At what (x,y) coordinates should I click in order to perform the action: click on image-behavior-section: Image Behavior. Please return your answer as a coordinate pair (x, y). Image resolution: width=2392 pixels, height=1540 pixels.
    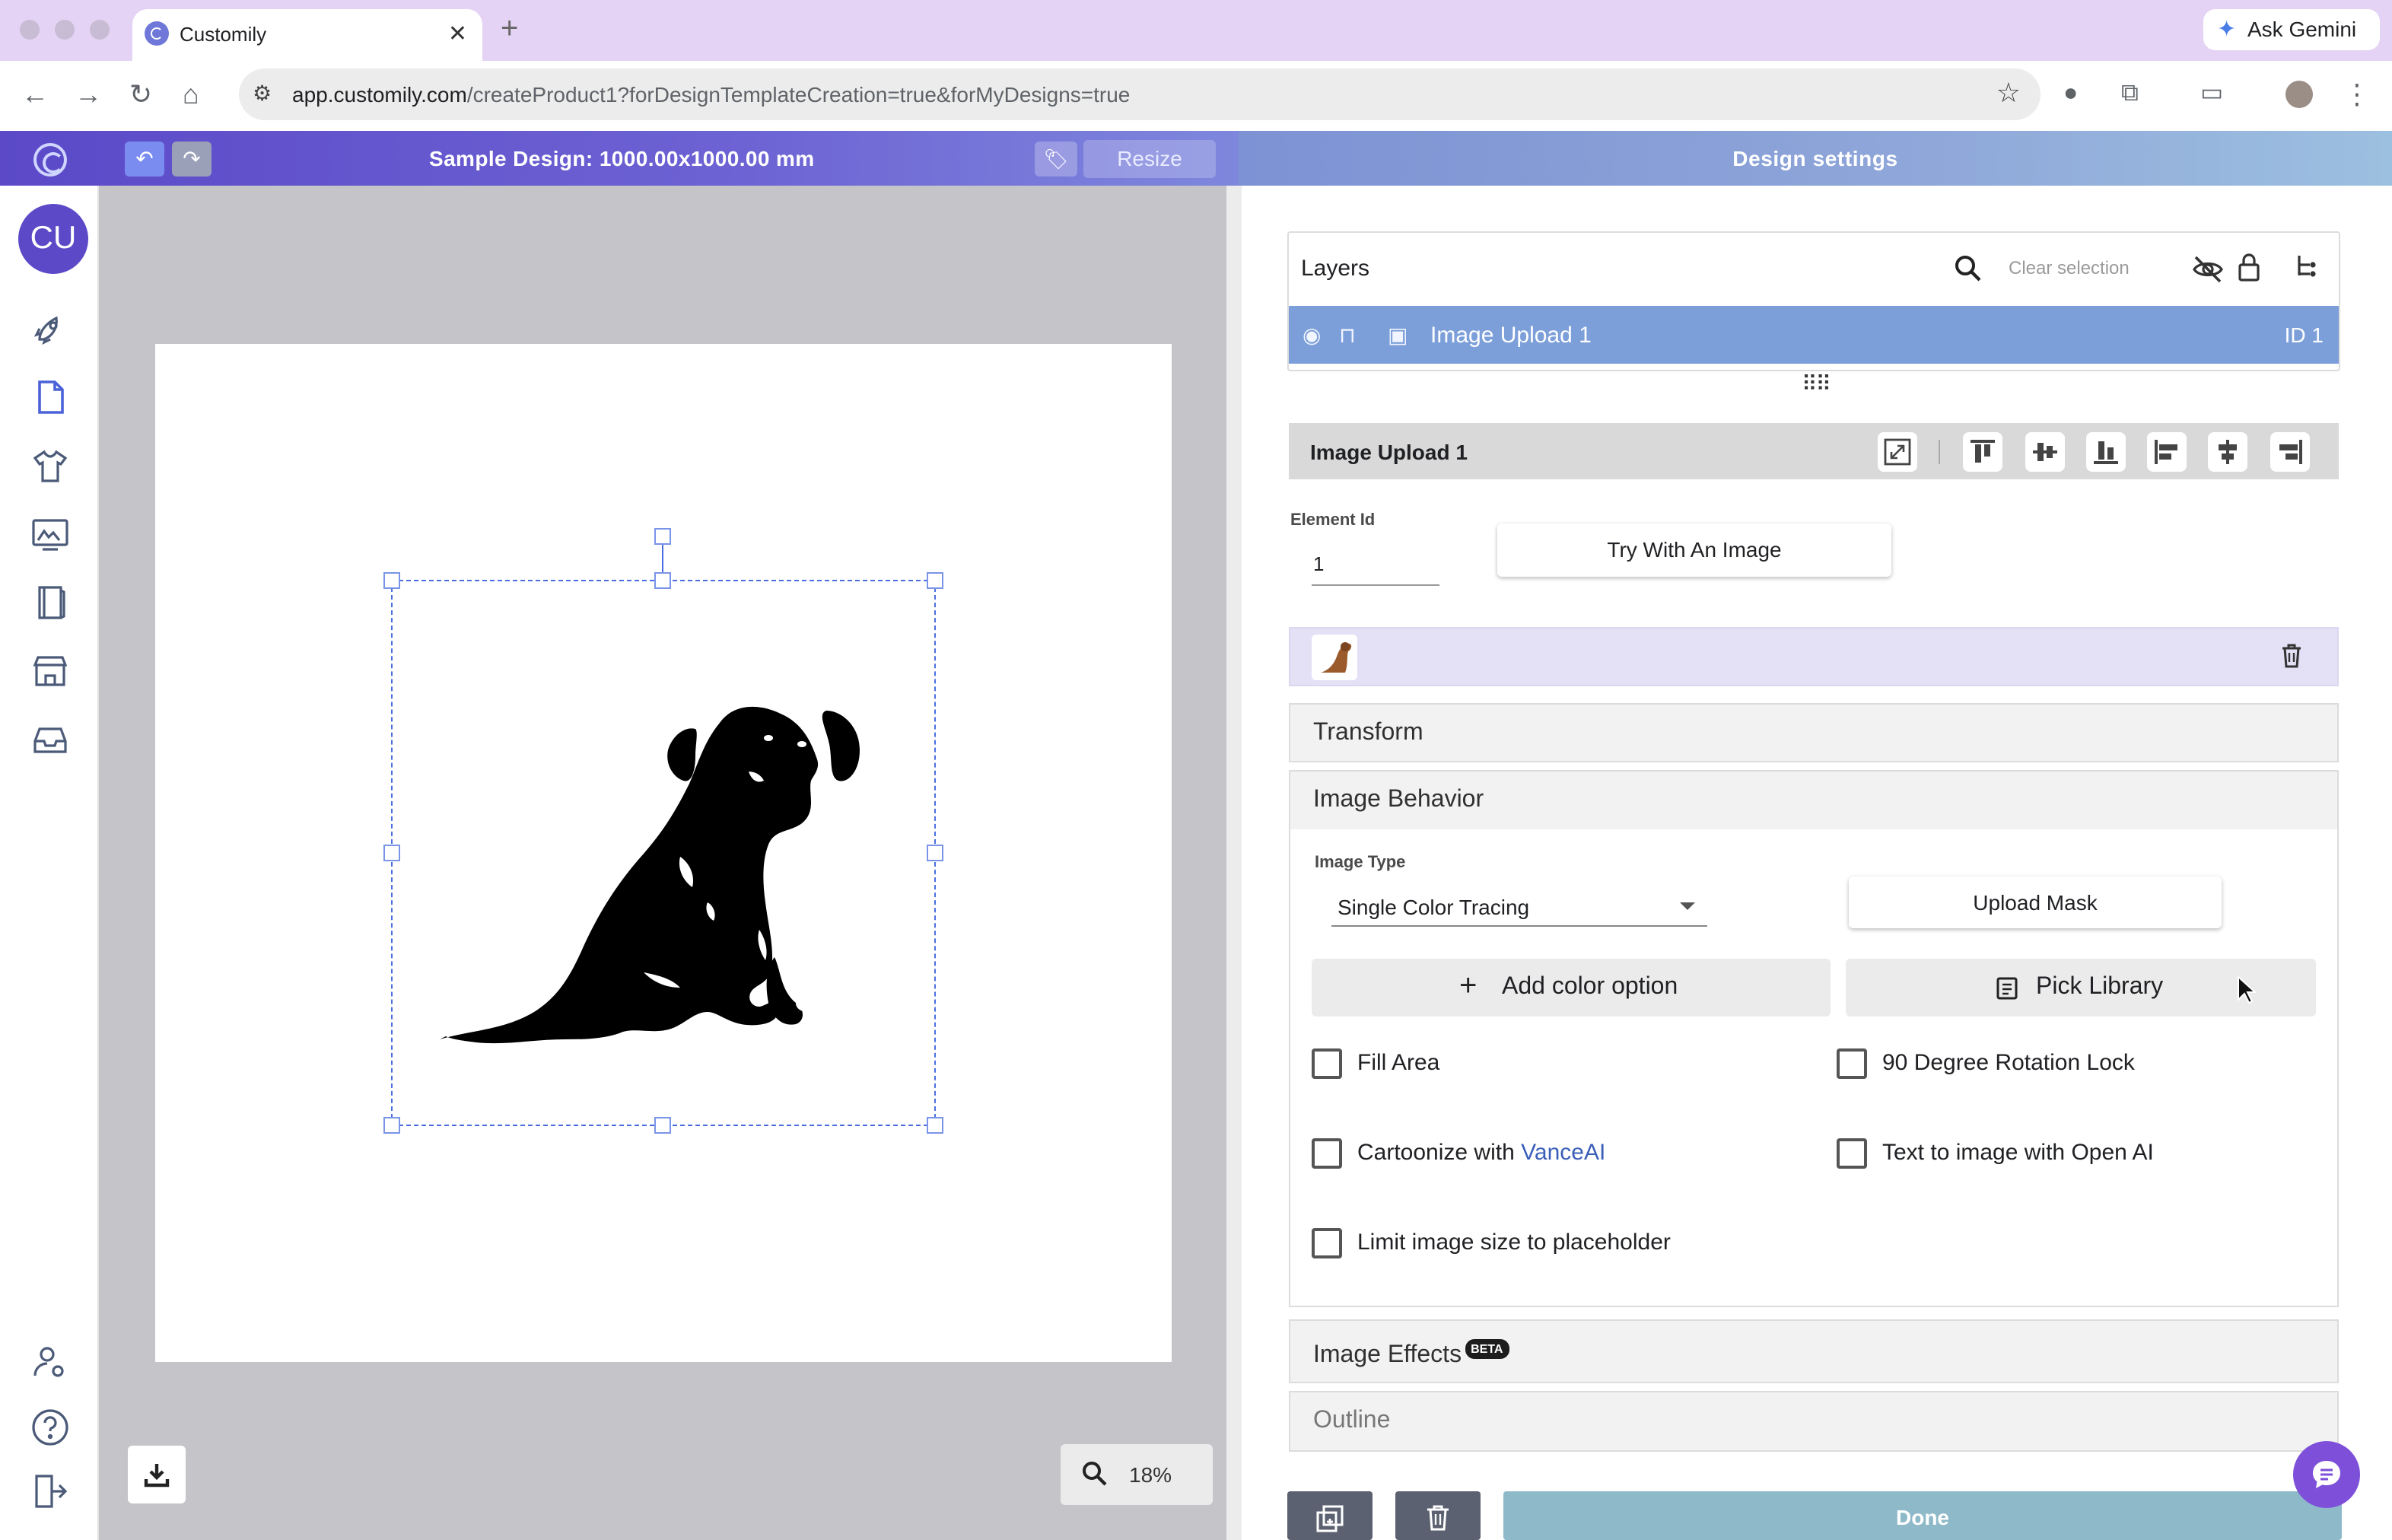
    Looking at the image, I should click on (1814, 800).